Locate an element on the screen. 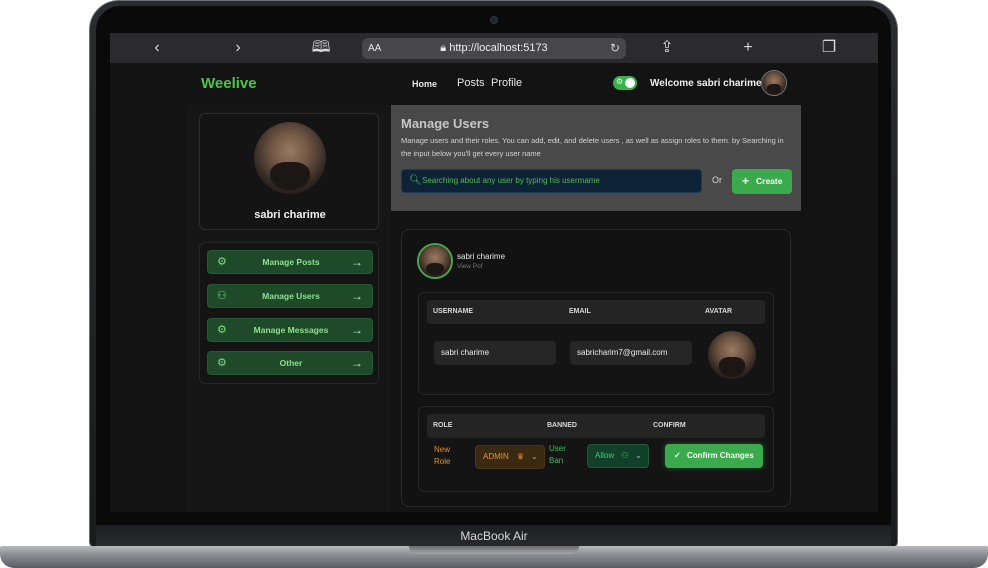 The width and height of the screenshot is (988, 568). plus-icon: + is located at coordinates (746, 181).